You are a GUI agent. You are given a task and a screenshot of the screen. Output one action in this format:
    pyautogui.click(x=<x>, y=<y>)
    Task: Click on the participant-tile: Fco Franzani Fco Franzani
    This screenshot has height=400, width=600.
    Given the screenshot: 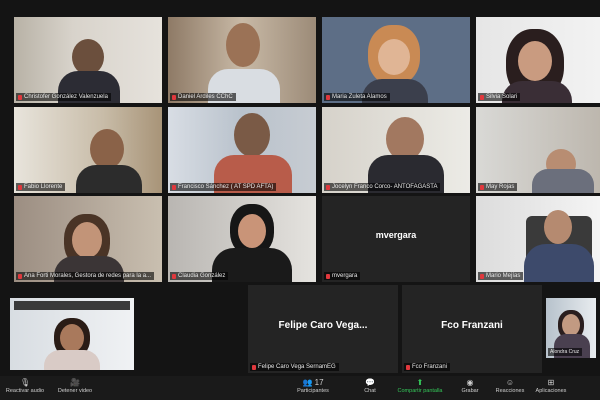 What is the action you would take?
    pyautogui.click(x=472, y=329)
    